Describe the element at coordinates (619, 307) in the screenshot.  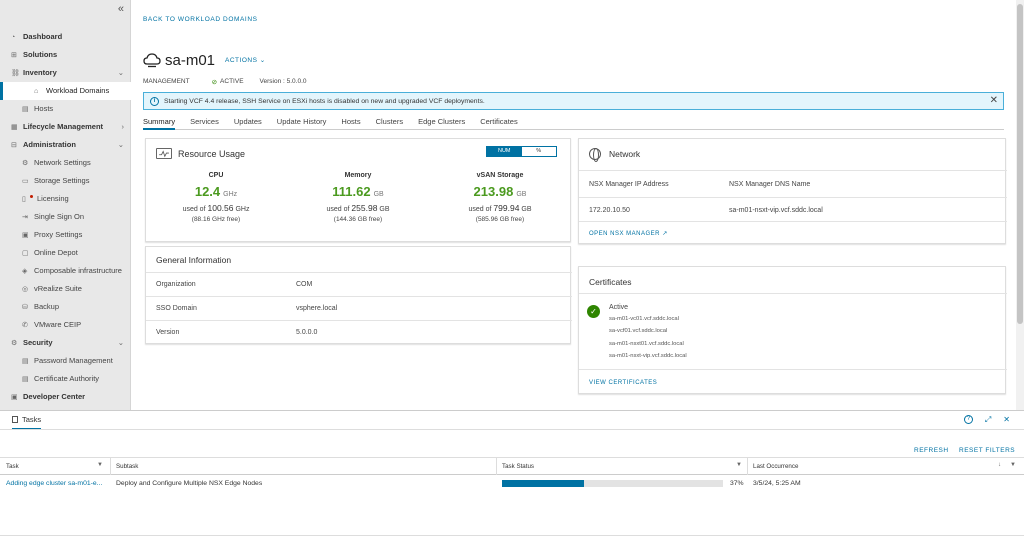
I see `cert-status: Active` at that location.